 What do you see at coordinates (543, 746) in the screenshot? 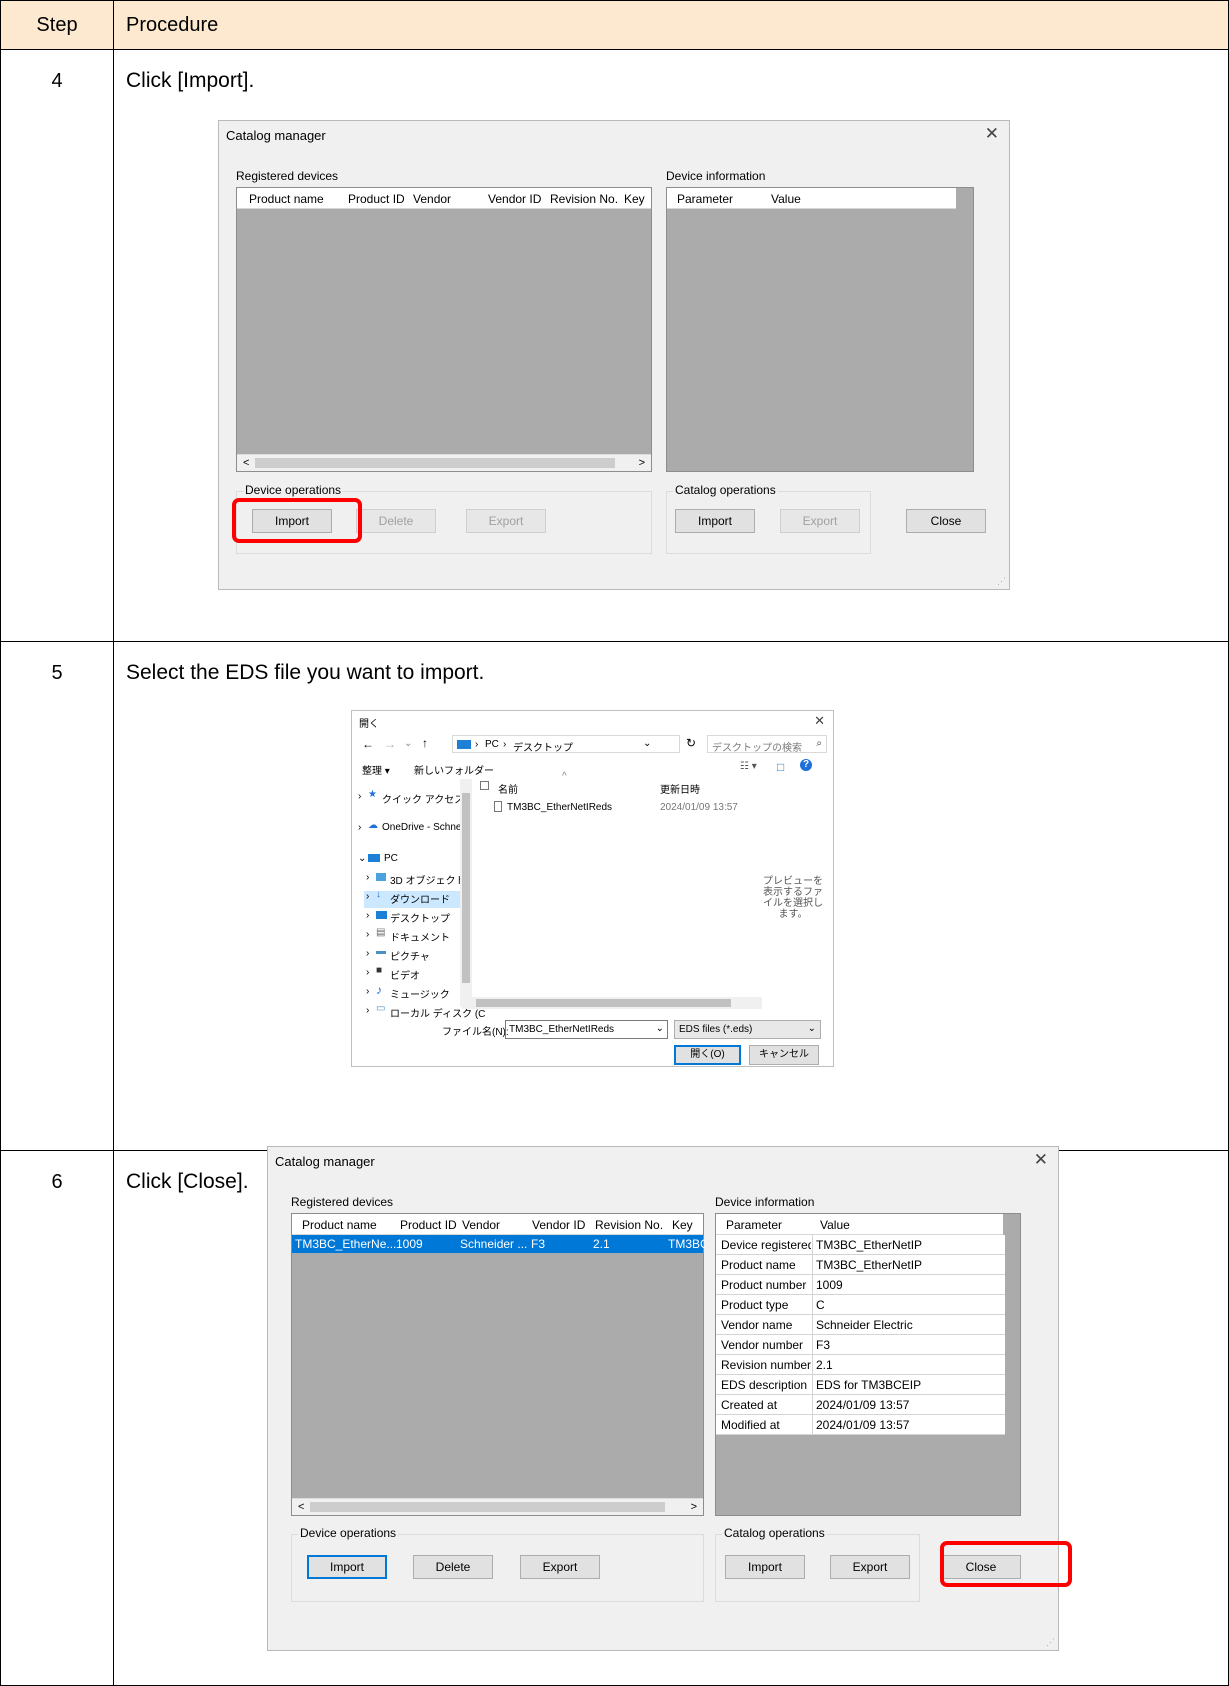
I see `path-desktop: デスクトップ` at bounding box center [543, 746].